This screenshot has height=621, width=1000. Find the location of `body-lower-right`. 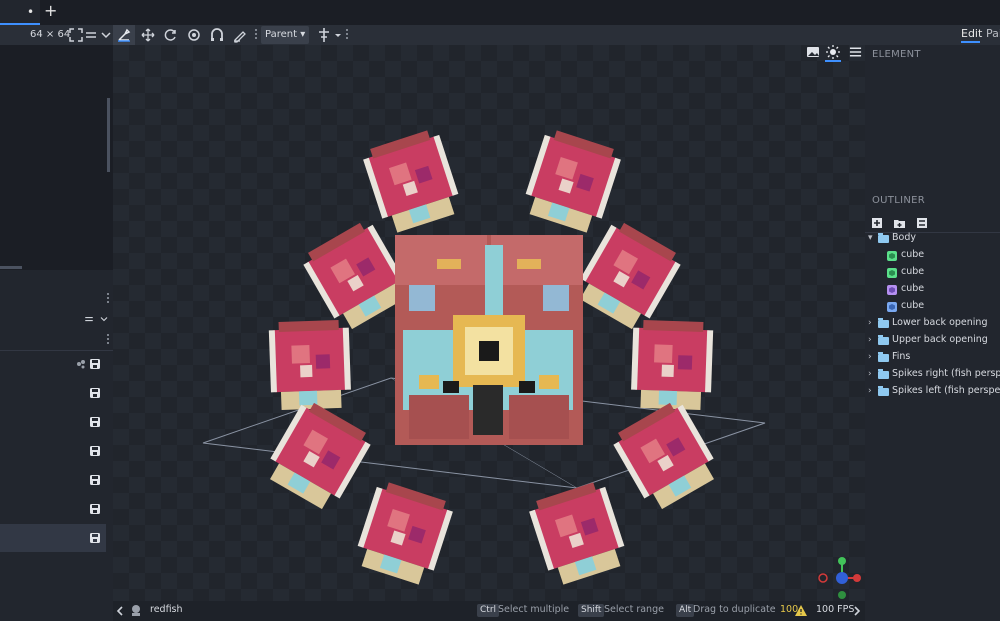

body-lower-right is located at coordinates (539, 417).